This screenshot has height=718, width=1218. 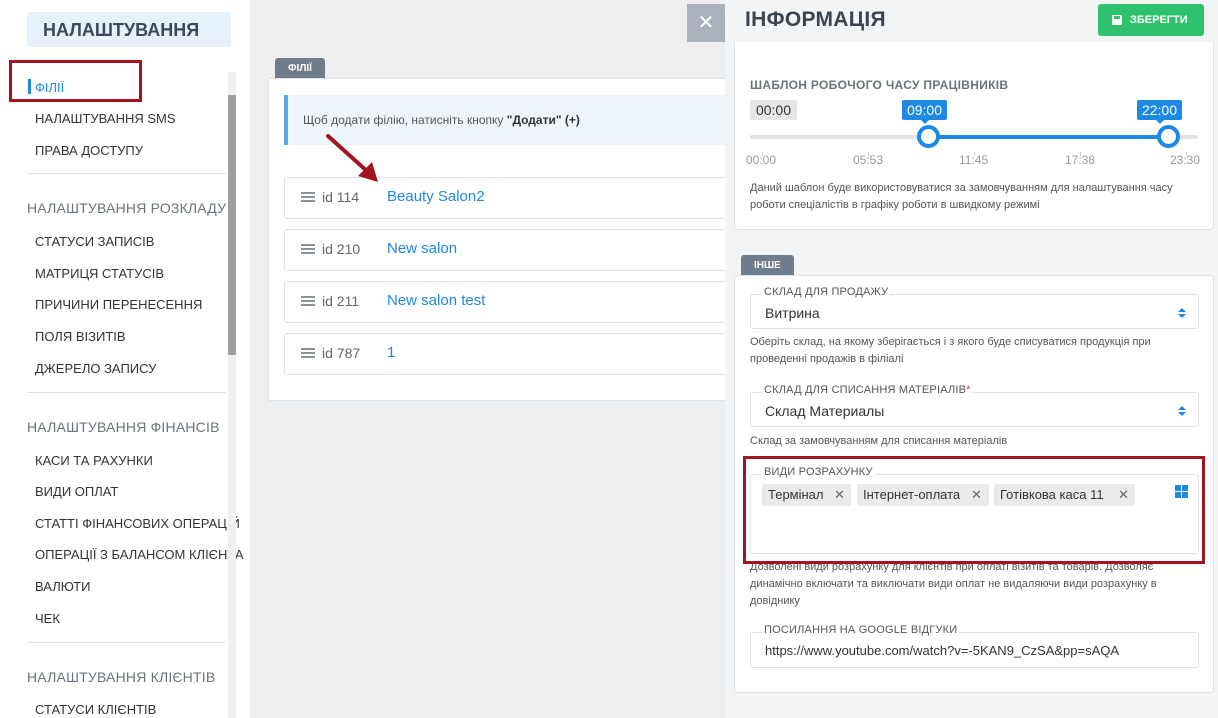 I want to click on other-tab-label: ІНШЕ, so click(x=767, y=265).